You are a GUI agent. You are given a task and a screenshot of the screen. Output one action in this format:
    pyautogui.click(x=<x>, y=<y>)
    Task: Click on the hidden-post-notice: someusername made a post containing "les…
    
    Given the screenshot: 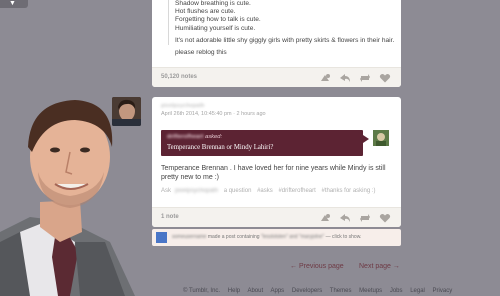 What is the action you would take?
    pyautogui.click(x=276, y=237)
    